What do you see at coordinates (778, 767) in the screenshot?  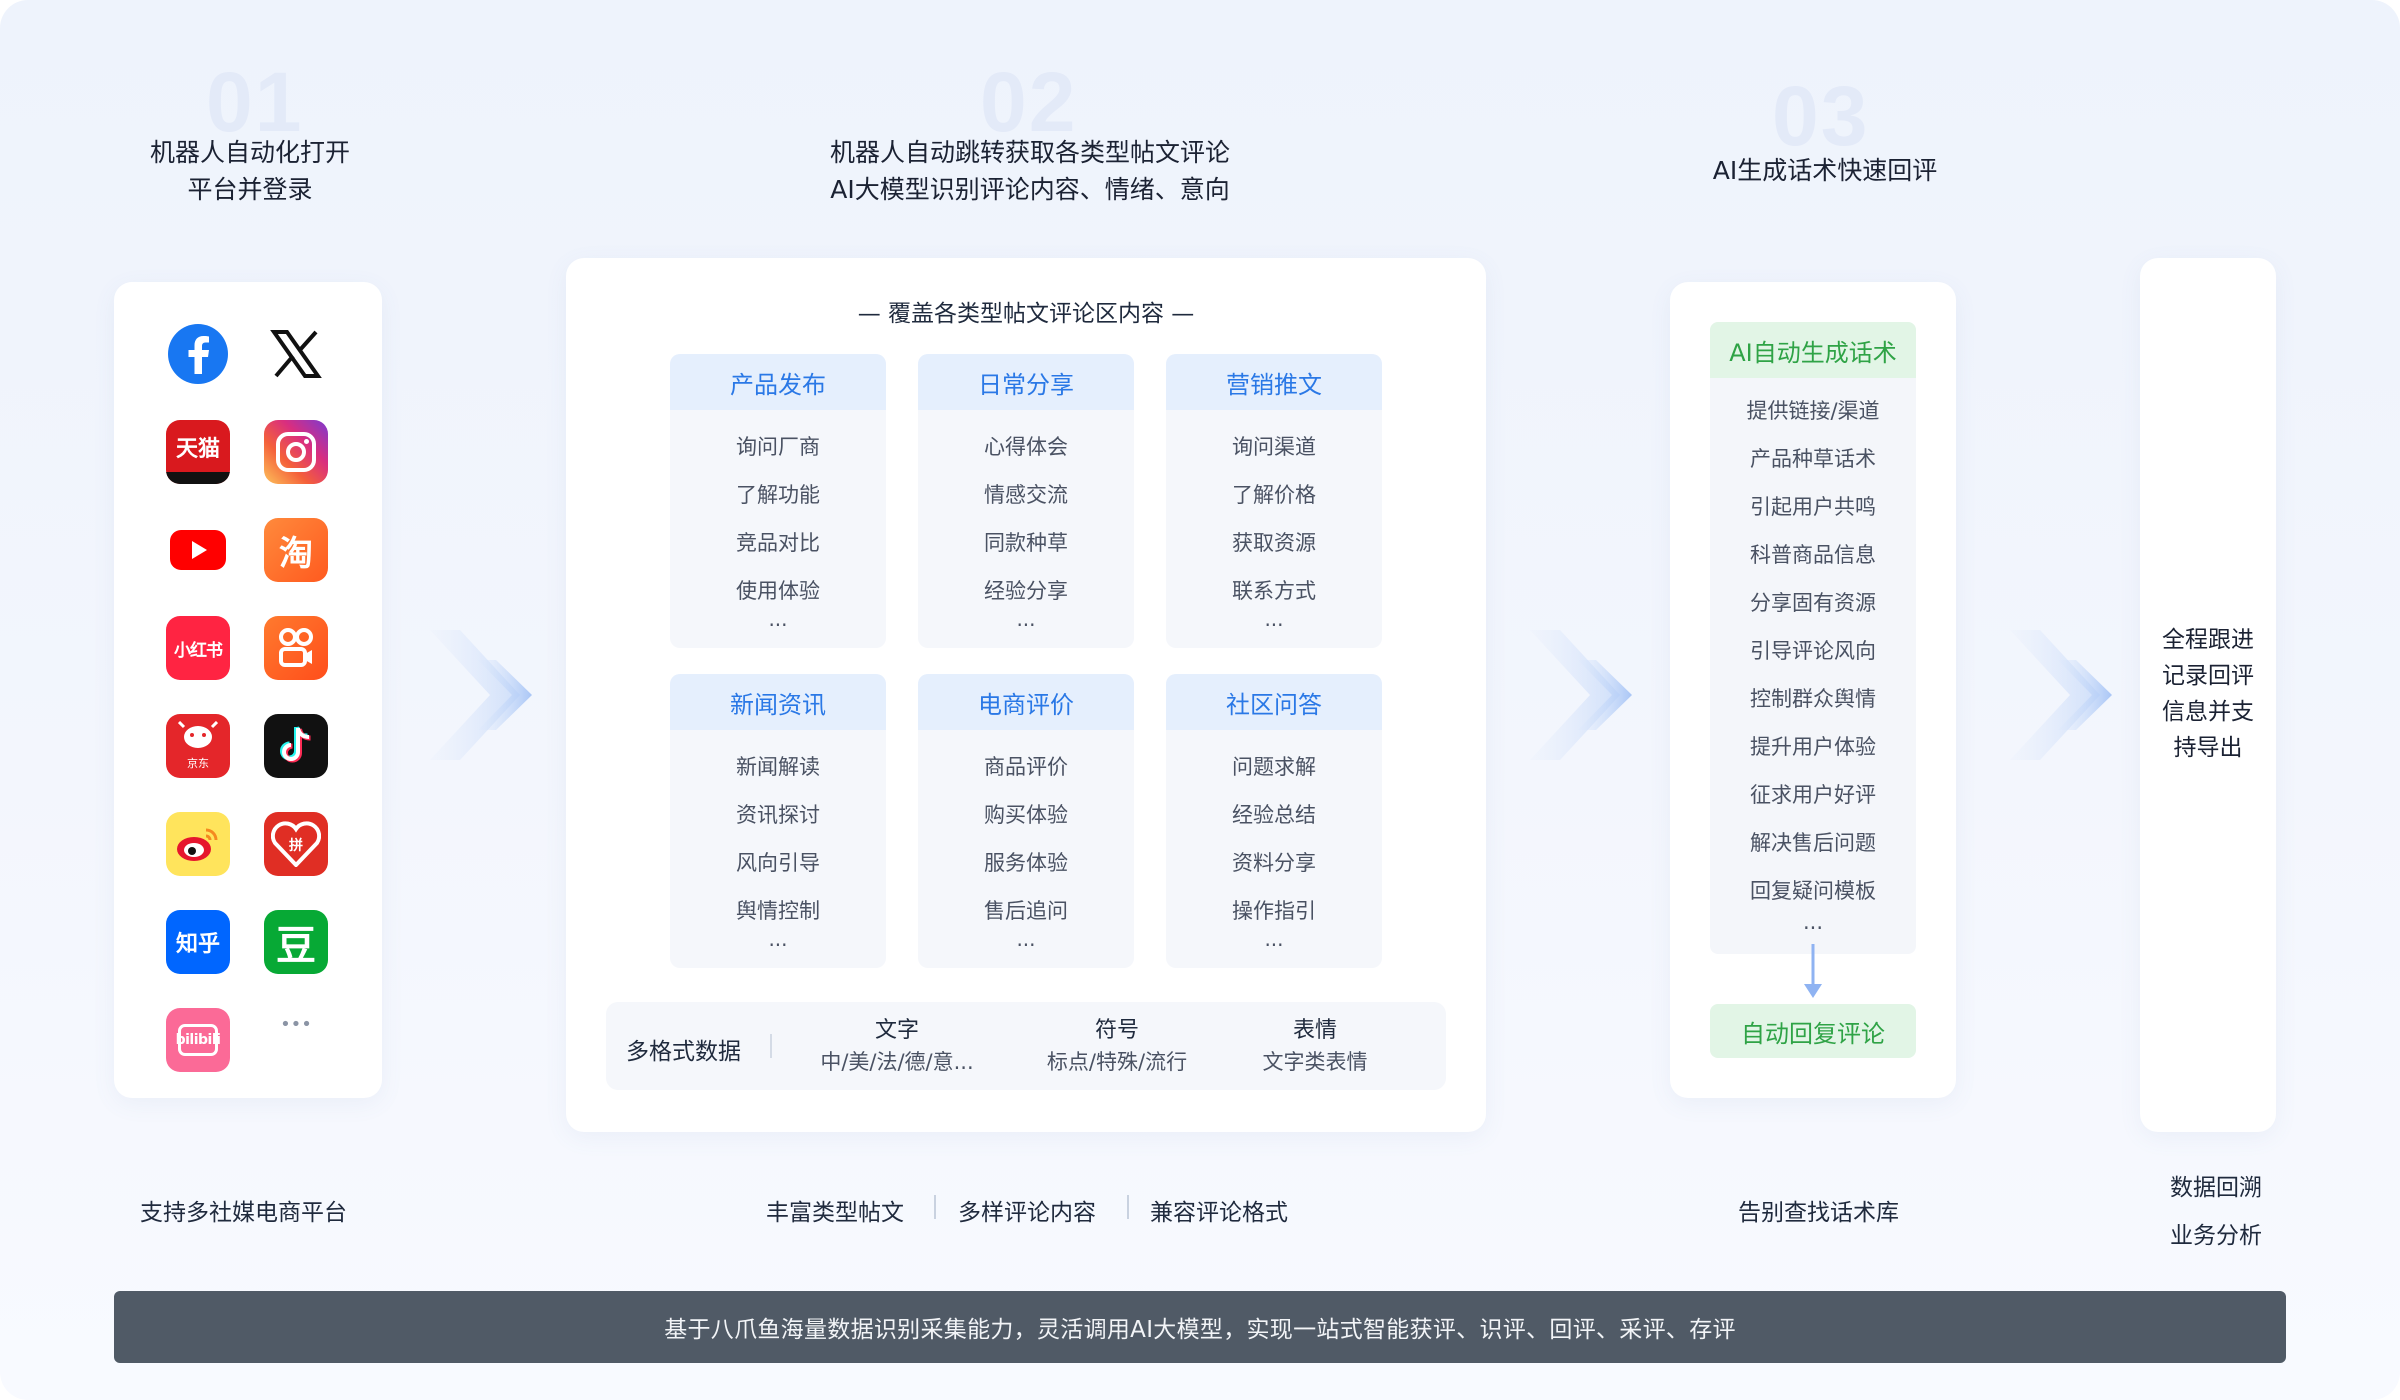 I see `category-item: 新闻解读` at bounding box center [778, 767].